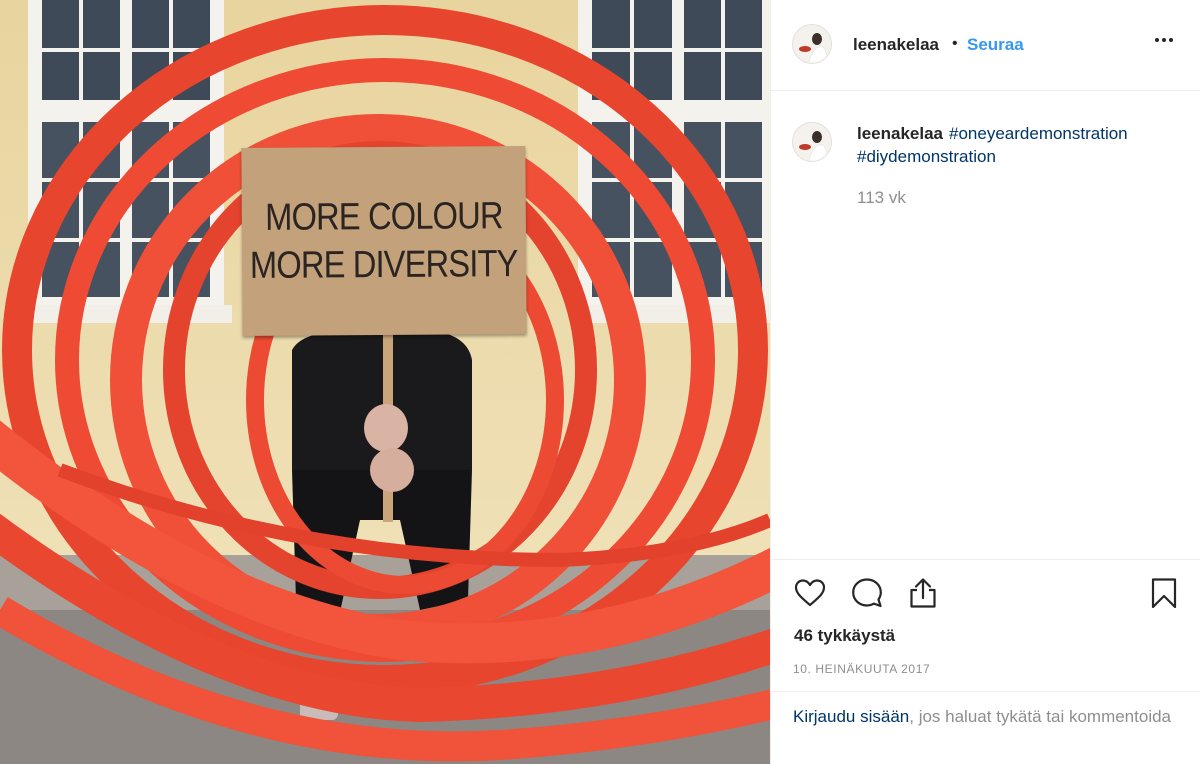 The height and width of the screenshot is (764, 1200). What do you see at coordinates (1040, 716) in the screenshot?
I see `login-prompt-text: , jos haluat tykätä tai kommentoida` at bounding box center [1040, 716].